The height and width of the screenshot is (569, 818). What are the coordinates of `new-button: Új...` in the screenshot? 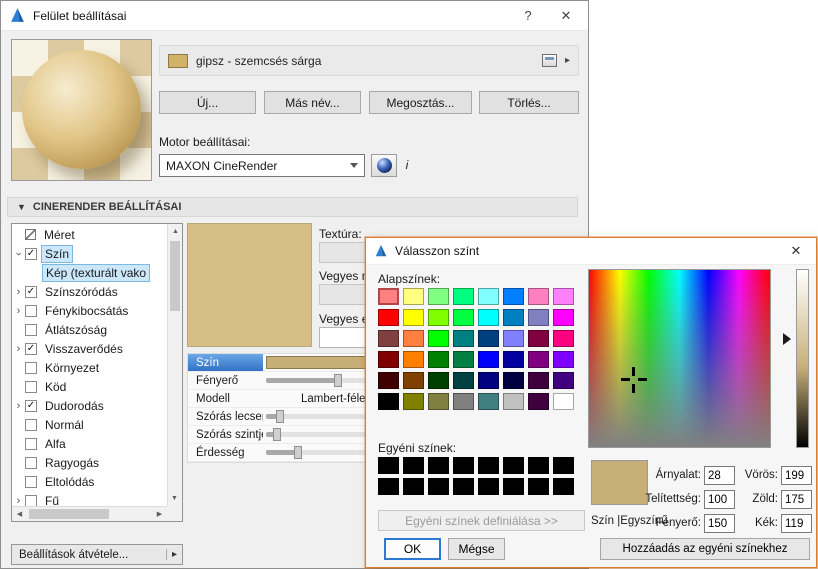 It's located at (207, 102).